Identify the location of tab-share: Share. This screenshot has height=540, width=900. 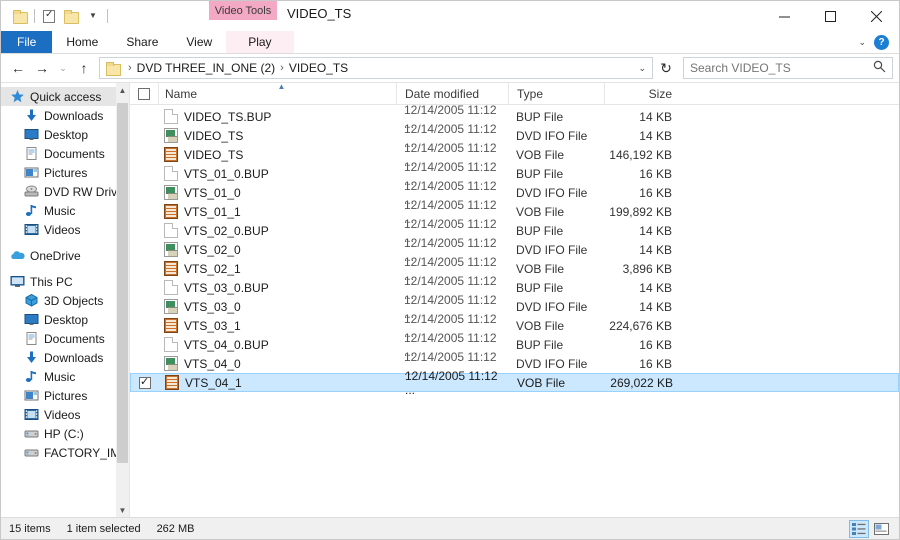
(142, 42).